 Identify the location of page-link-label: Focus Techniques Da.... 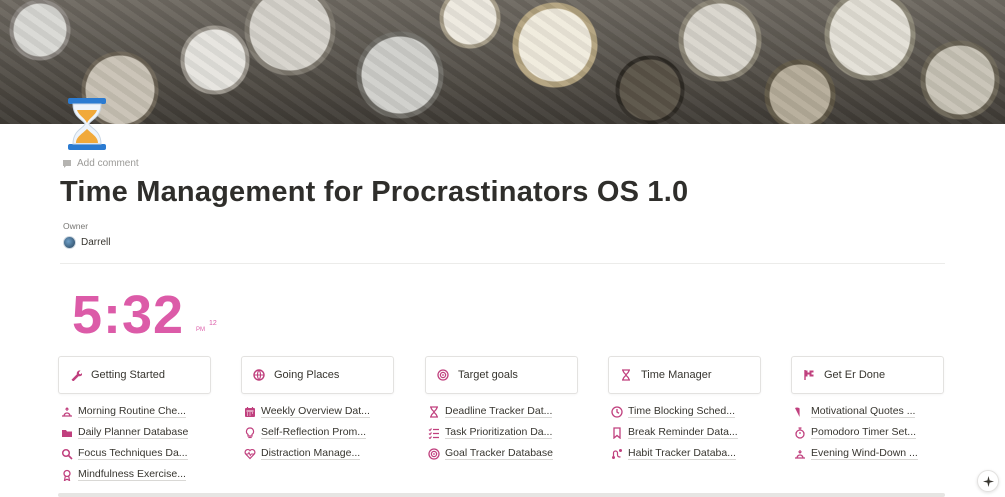
(133, 453).